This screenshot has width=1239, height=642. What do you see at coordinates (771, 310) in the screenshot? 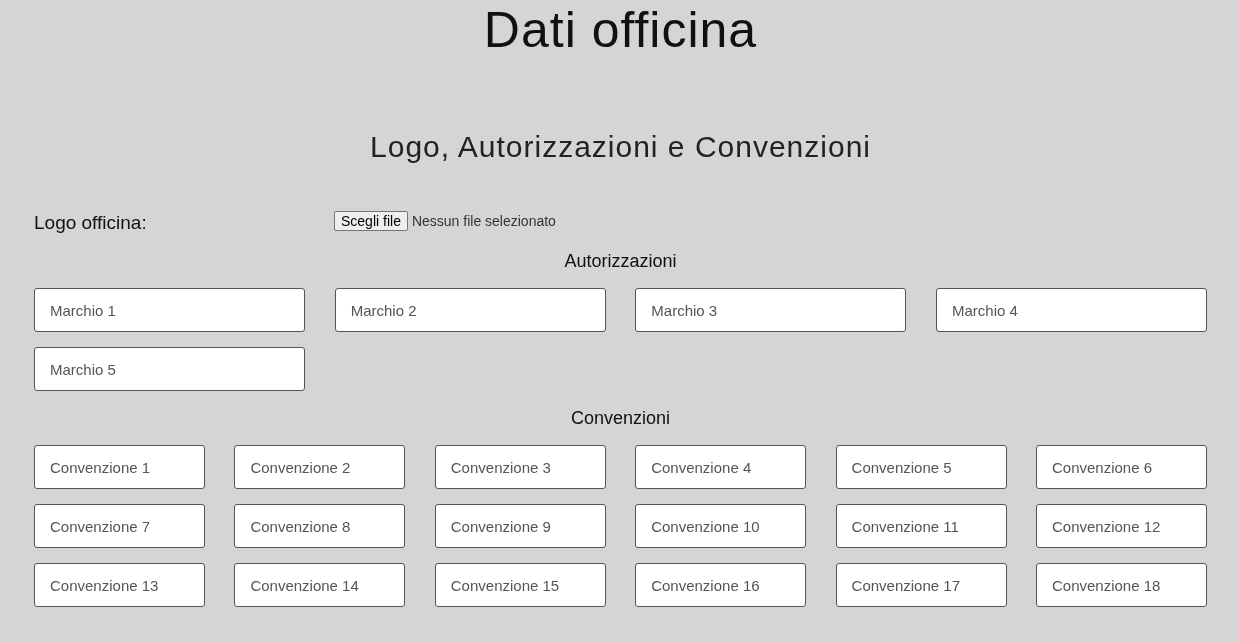
I see `input-field: Marchio 3` at bounding box center [771, 310].